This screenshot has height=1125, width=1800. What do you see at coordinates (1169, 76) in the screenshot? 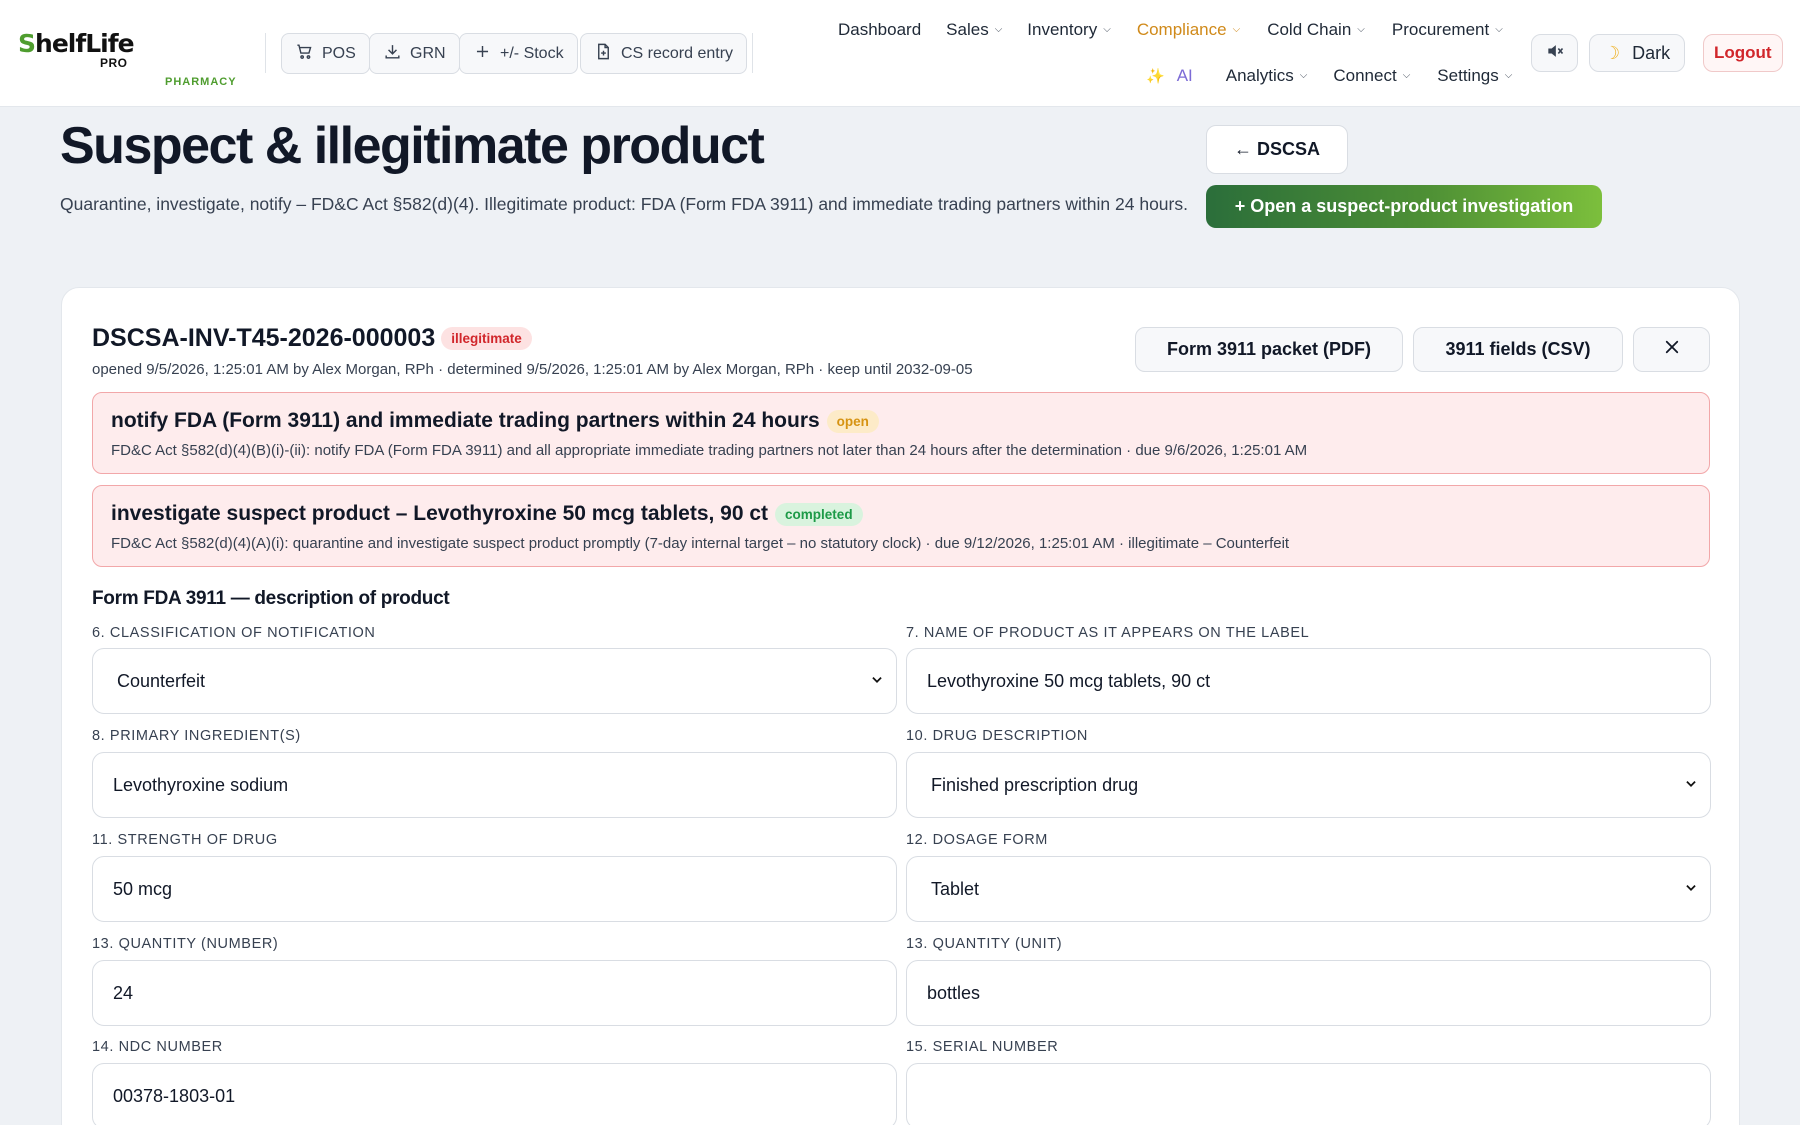
I see `nav-ai: ✨ AI` at bounding box center [1169, 76].